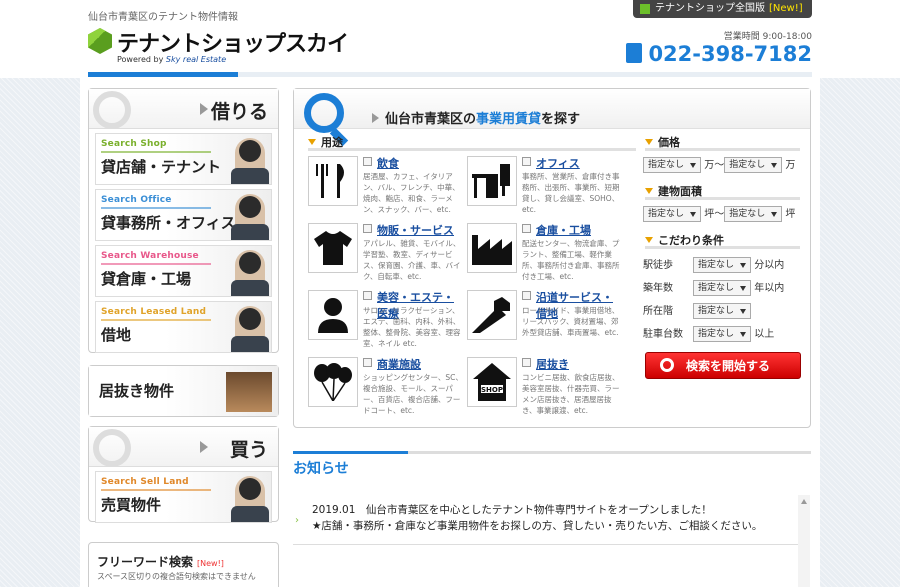 The image size is (900, 587). What do you see at coordinates (476, 117) in the screenshot?
I see `search-title: 仙台市青葉区の事業用賃貸を探す` at bounding box center [476, 117].